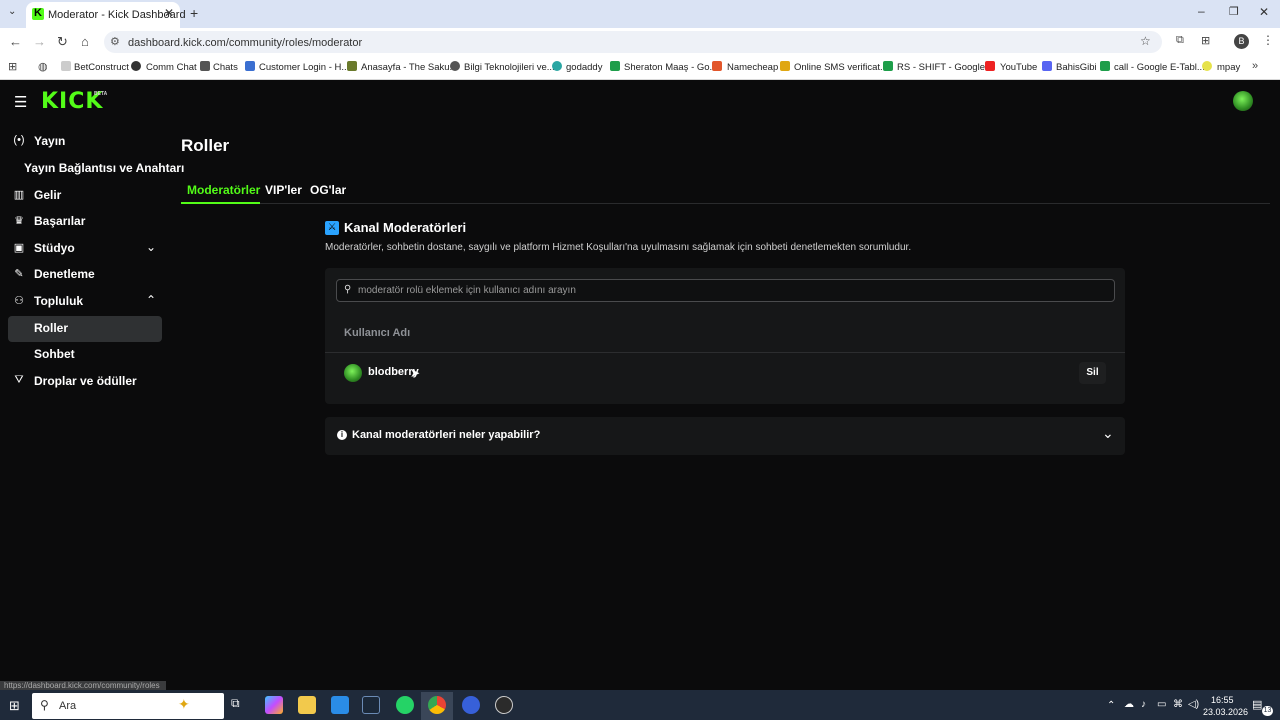 The height and width of the screenshot is (720, 1280). Describe the element at coordinates (283, 190) in the screenshot. I see `tab-vips: VIP'ler` at that location.